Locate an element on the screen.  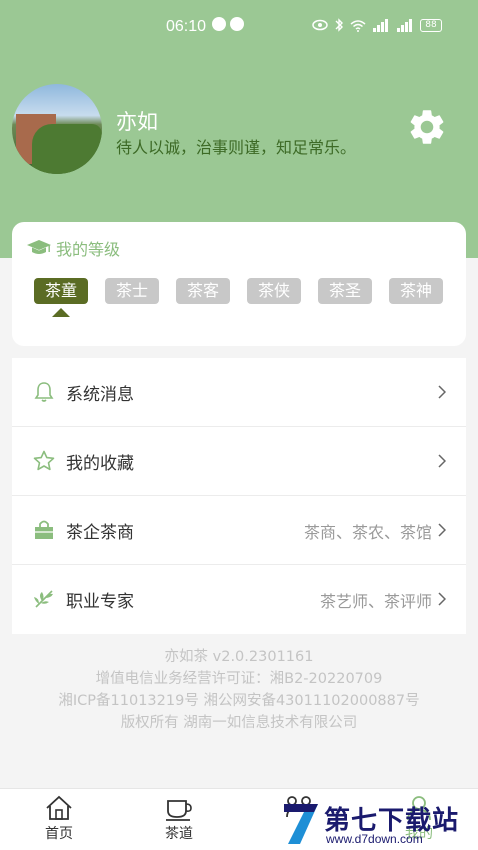
level-tag-2: 茶客 is located at coordinates (203, 291).